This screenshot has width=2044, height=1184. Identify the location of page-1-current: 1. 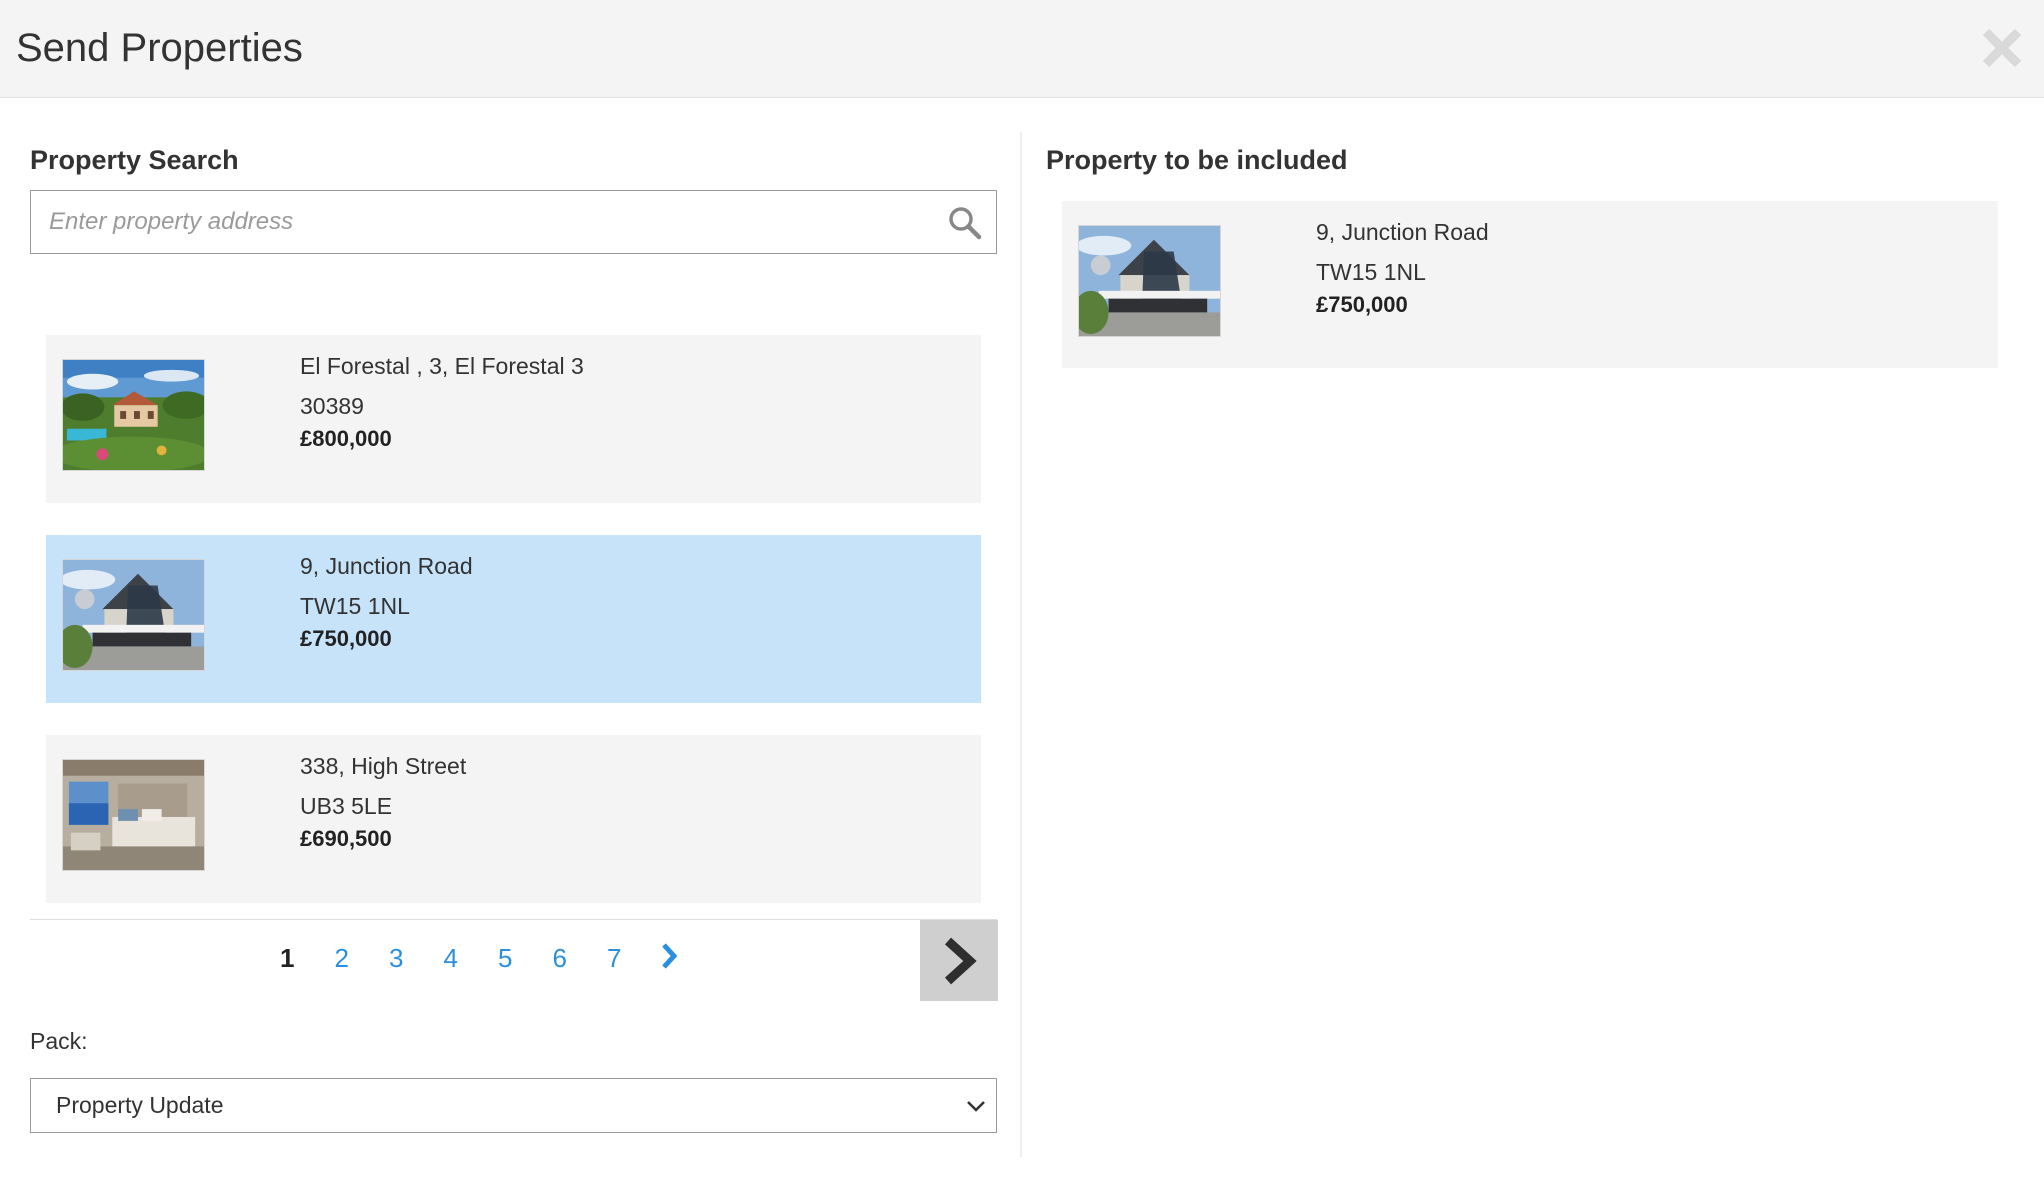
(287, 957).